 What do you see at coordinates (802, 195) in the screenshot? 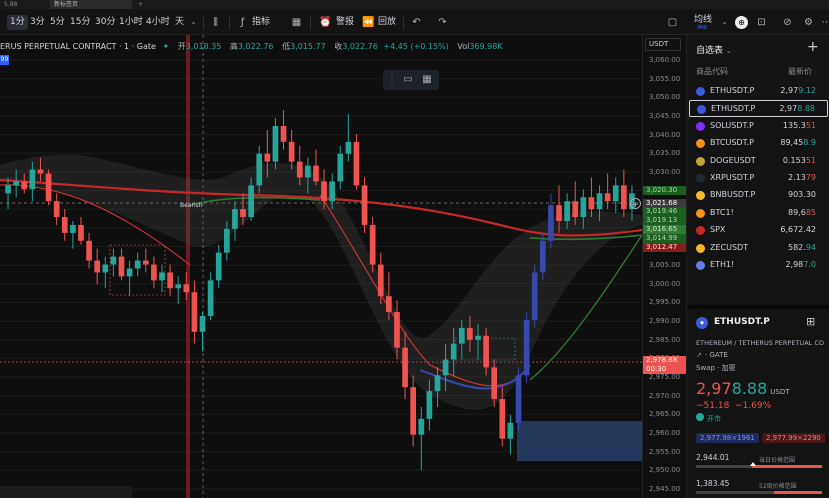
I see `watchlist-price: 903.30` at bounding box center [802, 195].